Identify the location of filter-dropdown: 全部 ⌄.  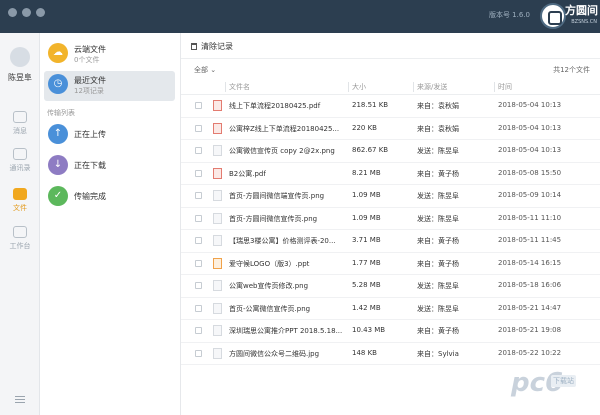
(205, 70).